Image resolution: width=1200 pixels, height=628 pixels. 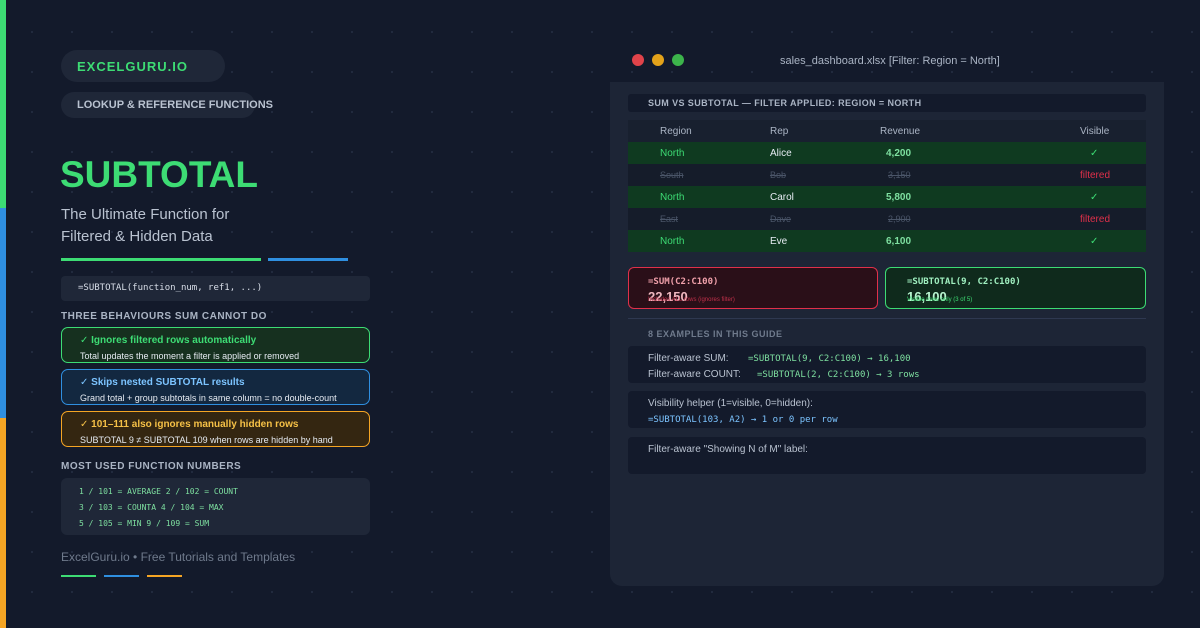 I want to click on function-numbers-line: 1 / 101 = AVERAGE 2 / 102 = COUNT, so click(x=158, y=491).